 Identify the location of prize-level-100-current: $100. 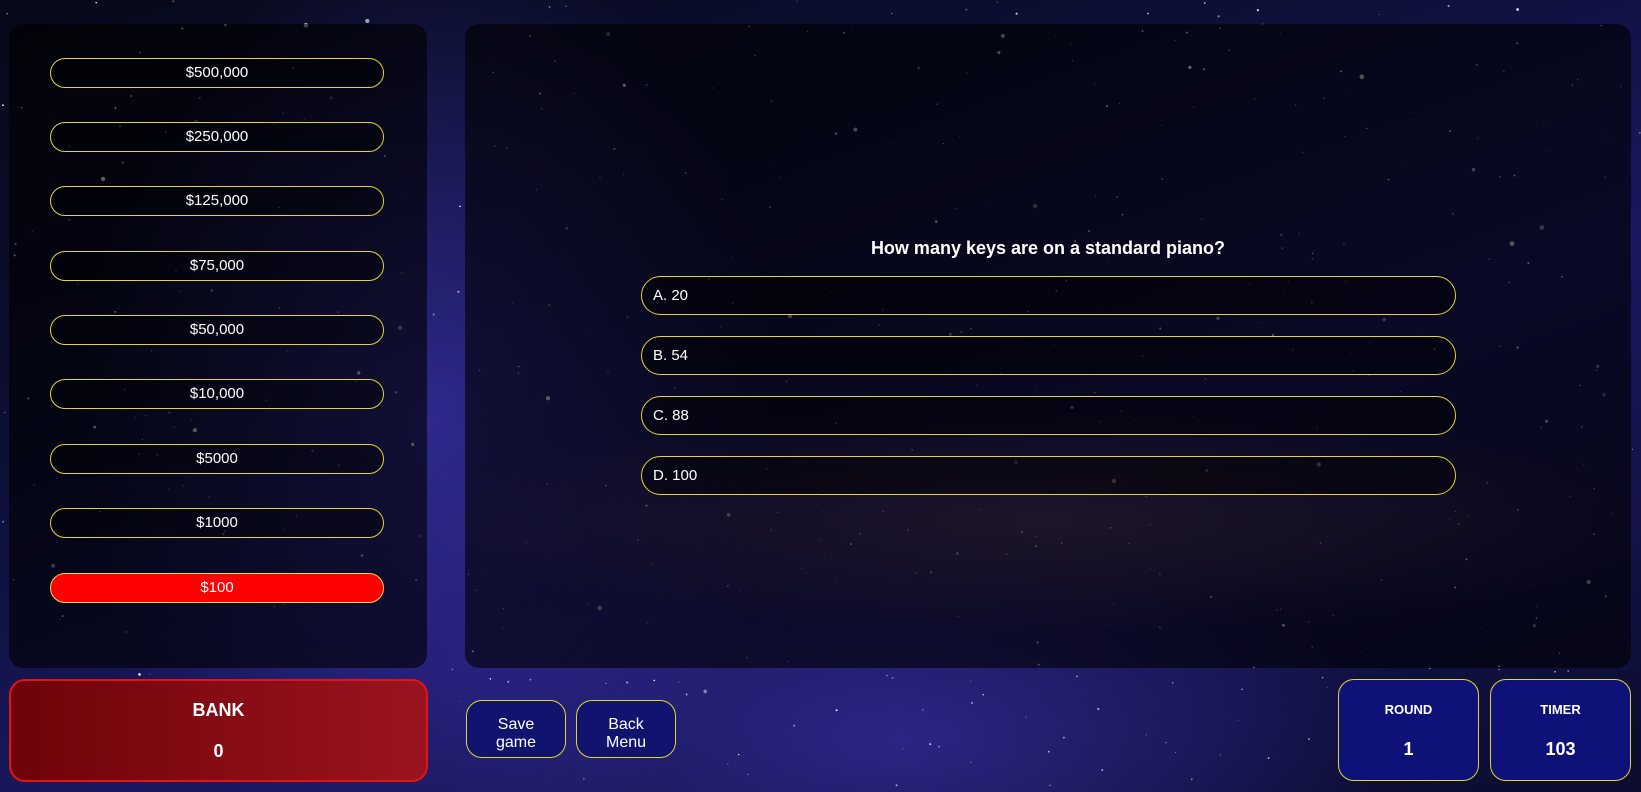
(217, 588).